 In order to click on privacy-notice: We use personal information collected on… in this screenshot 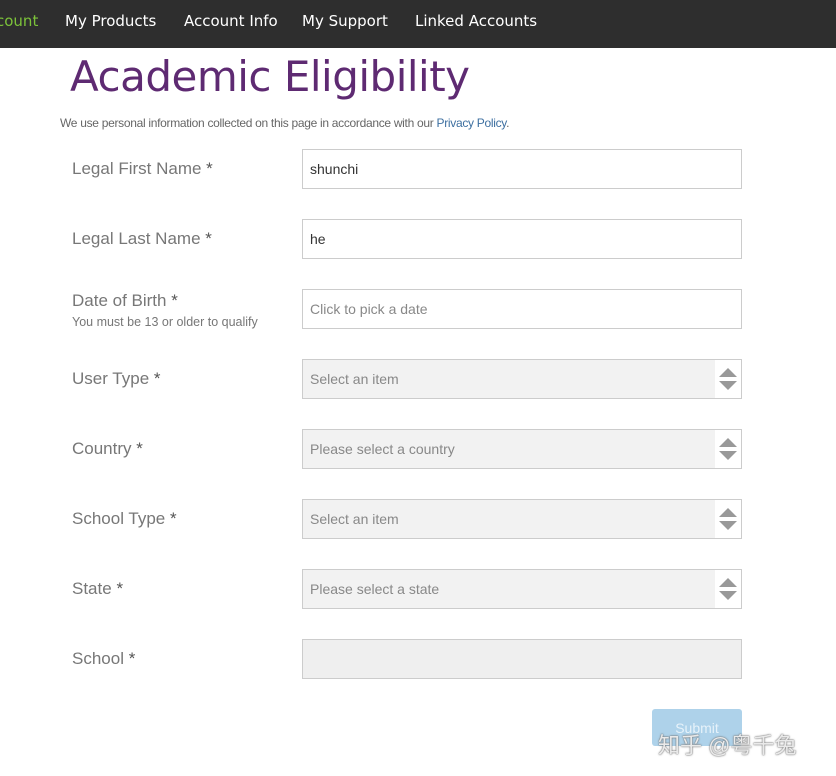, I will do `click(284, 123)`.